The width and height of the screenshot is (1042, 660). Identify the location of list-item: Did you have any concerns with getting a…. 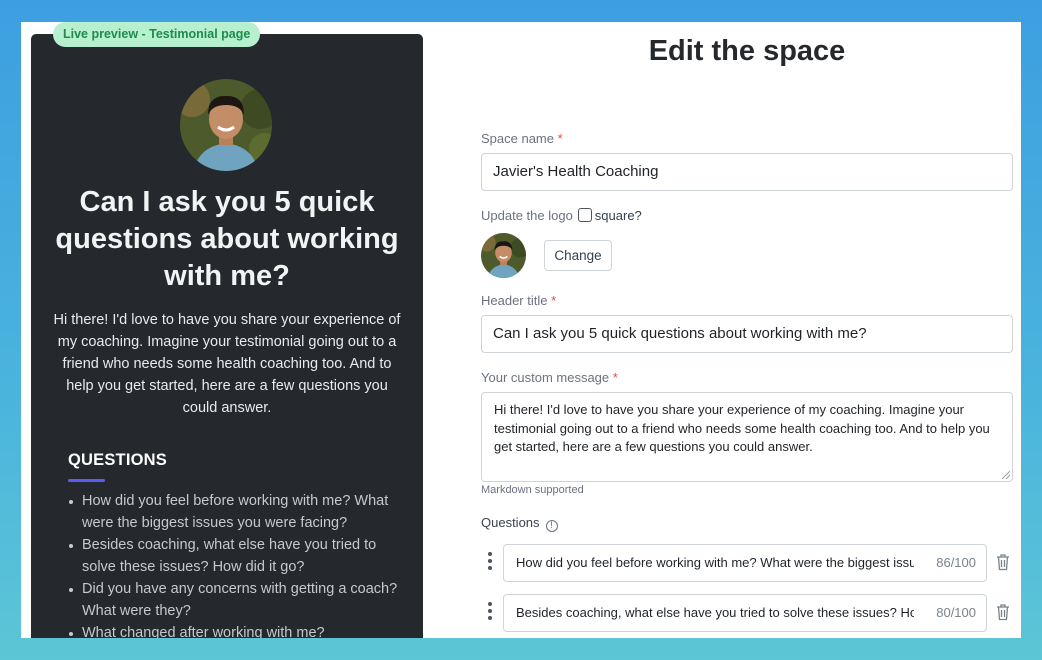
(233, 600).